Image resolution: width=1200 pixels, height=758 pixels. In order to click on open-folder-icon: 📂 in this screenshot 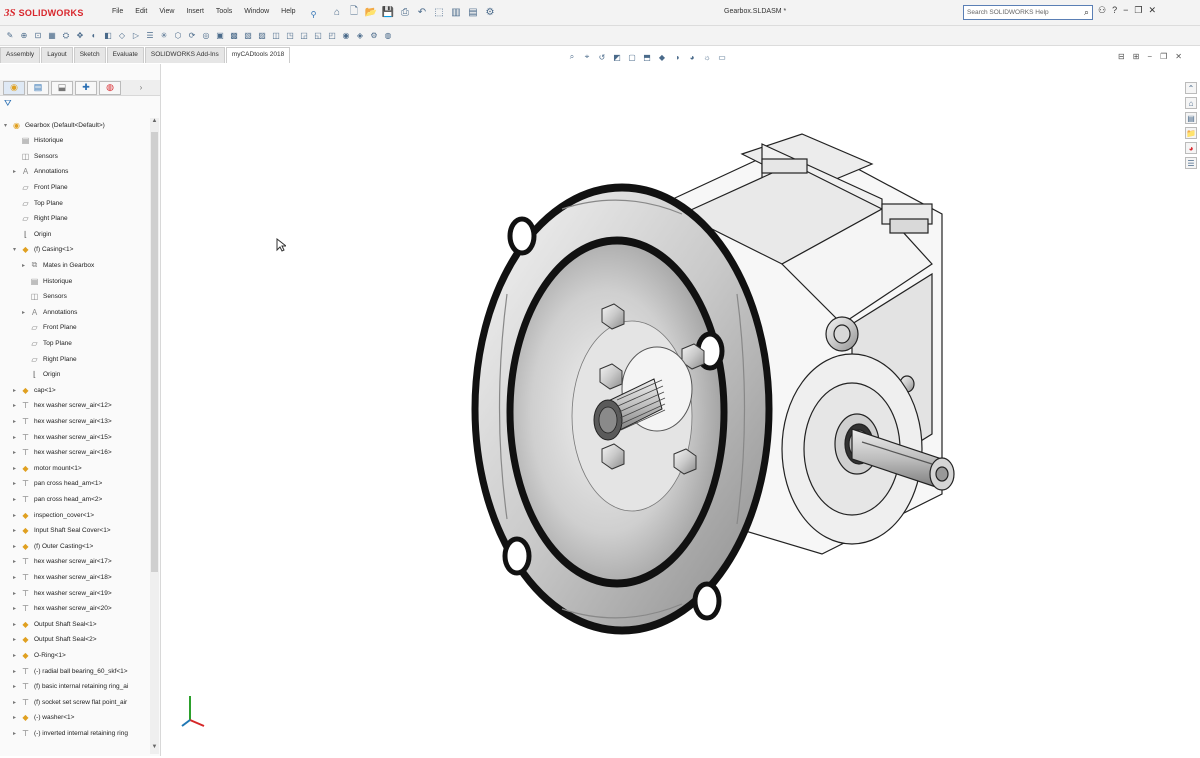, I will do `click(371, 12)`.